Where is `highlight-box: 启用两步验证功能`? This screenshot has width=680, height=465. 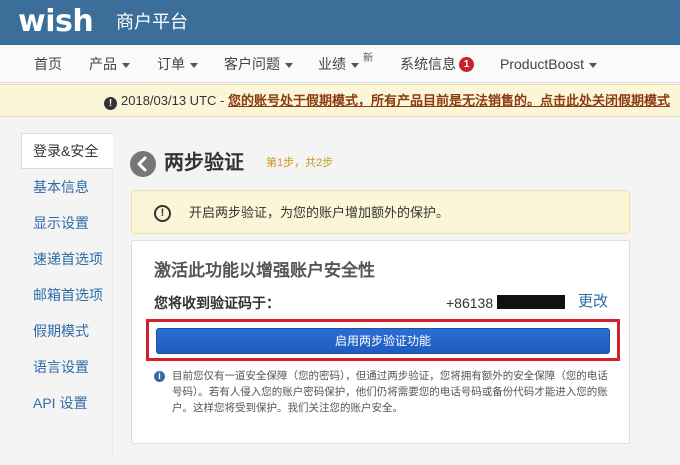
highlight-box: 启用两步验证功能 is located at coordinates (383, 340).